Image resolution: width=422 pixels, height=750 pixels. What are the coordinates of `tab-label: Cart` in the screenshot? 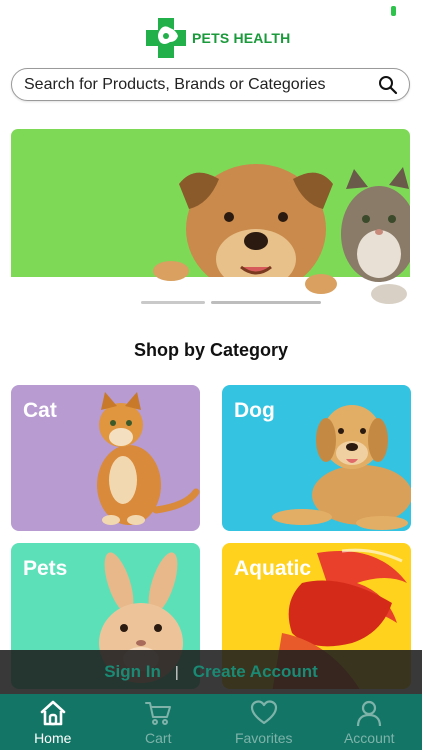 It's located at (158, 738).